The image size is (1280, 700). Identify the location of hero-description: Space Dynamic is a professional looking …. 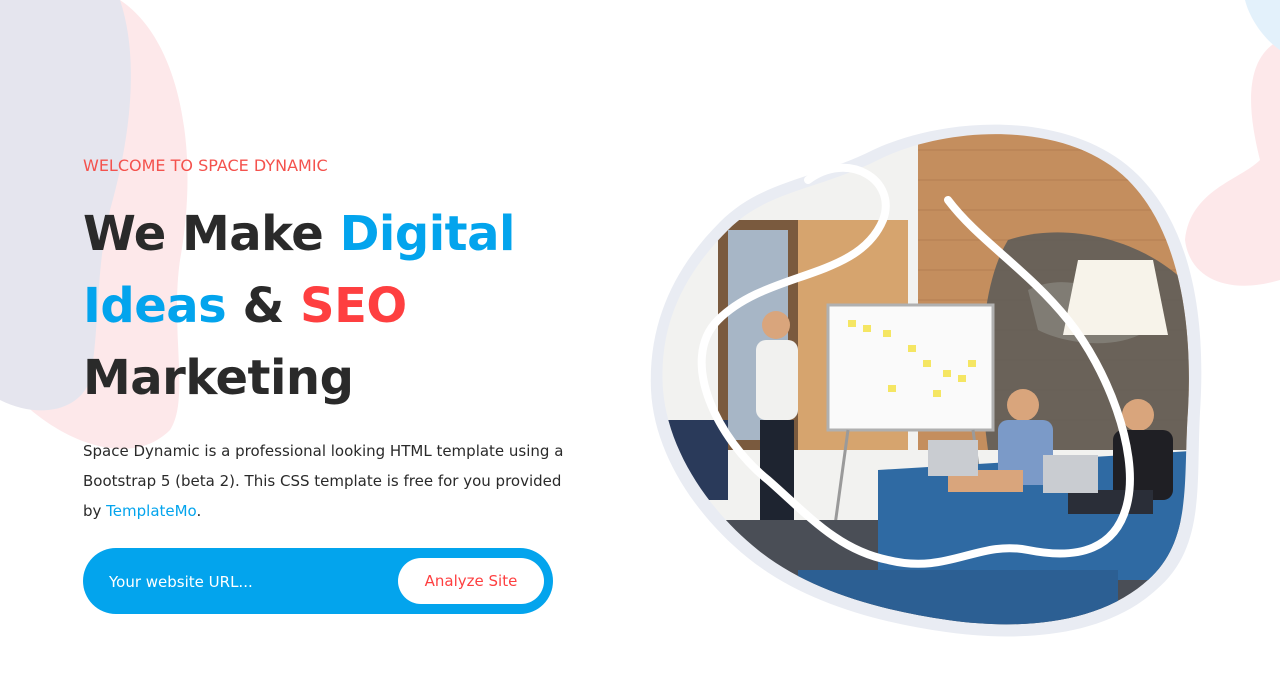
(333, 481).